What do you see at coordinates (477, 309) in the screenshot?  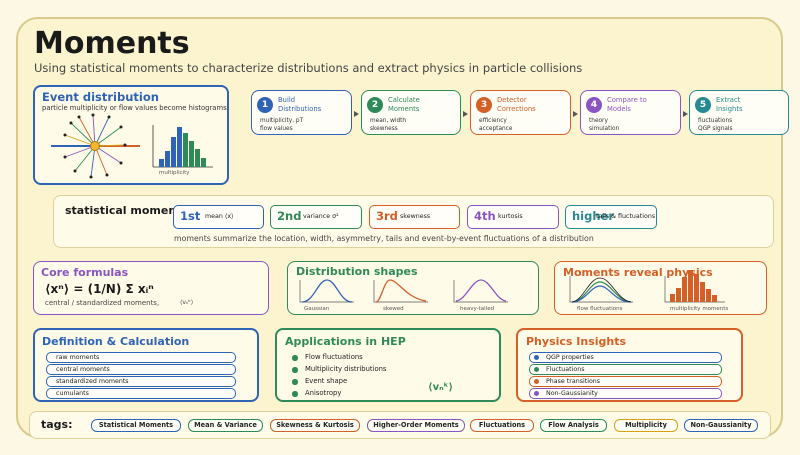 I see `shape-label-heavy-tailed: heavy-tailed` at bounding box center [477, 309].